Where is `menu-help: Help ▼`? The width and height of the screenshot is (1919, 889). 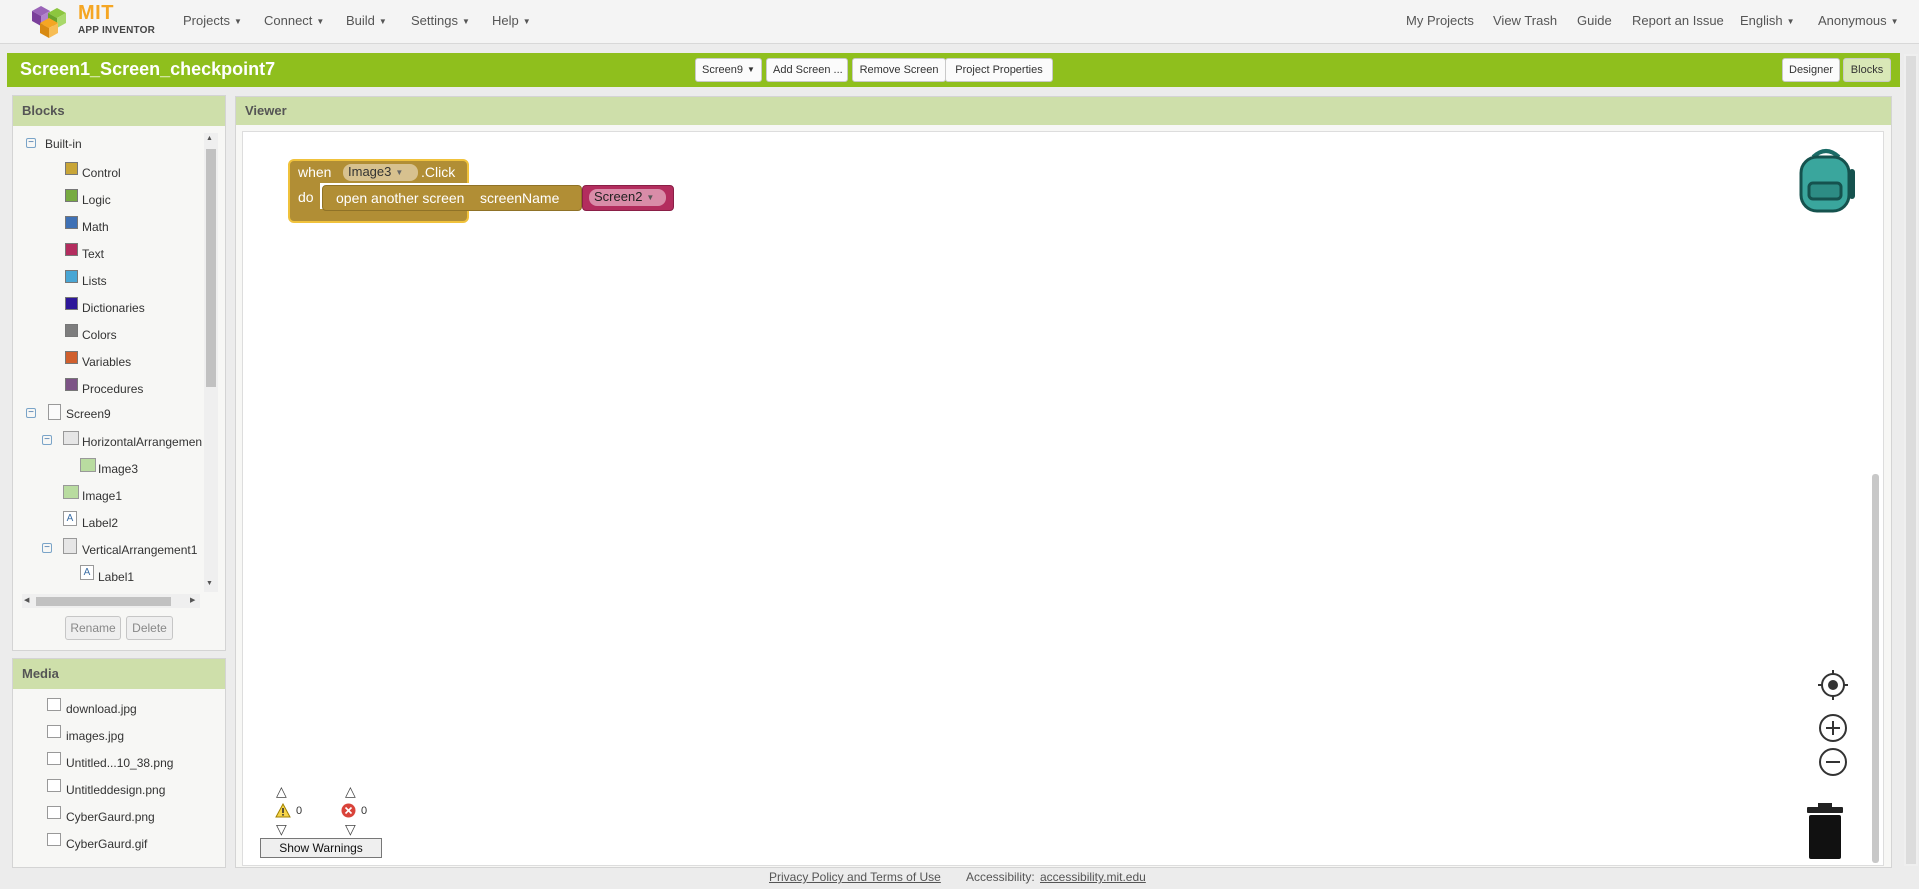 menu-help: Help ▼ is located at coordinates (511, 21).